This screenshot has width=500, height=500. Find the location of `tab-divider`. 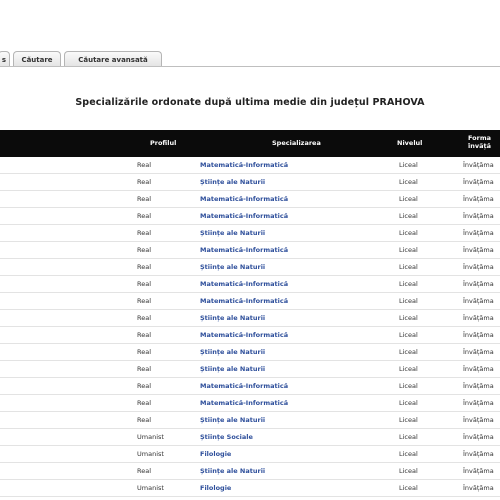

tab-divider is located at coordinates (250, 66).